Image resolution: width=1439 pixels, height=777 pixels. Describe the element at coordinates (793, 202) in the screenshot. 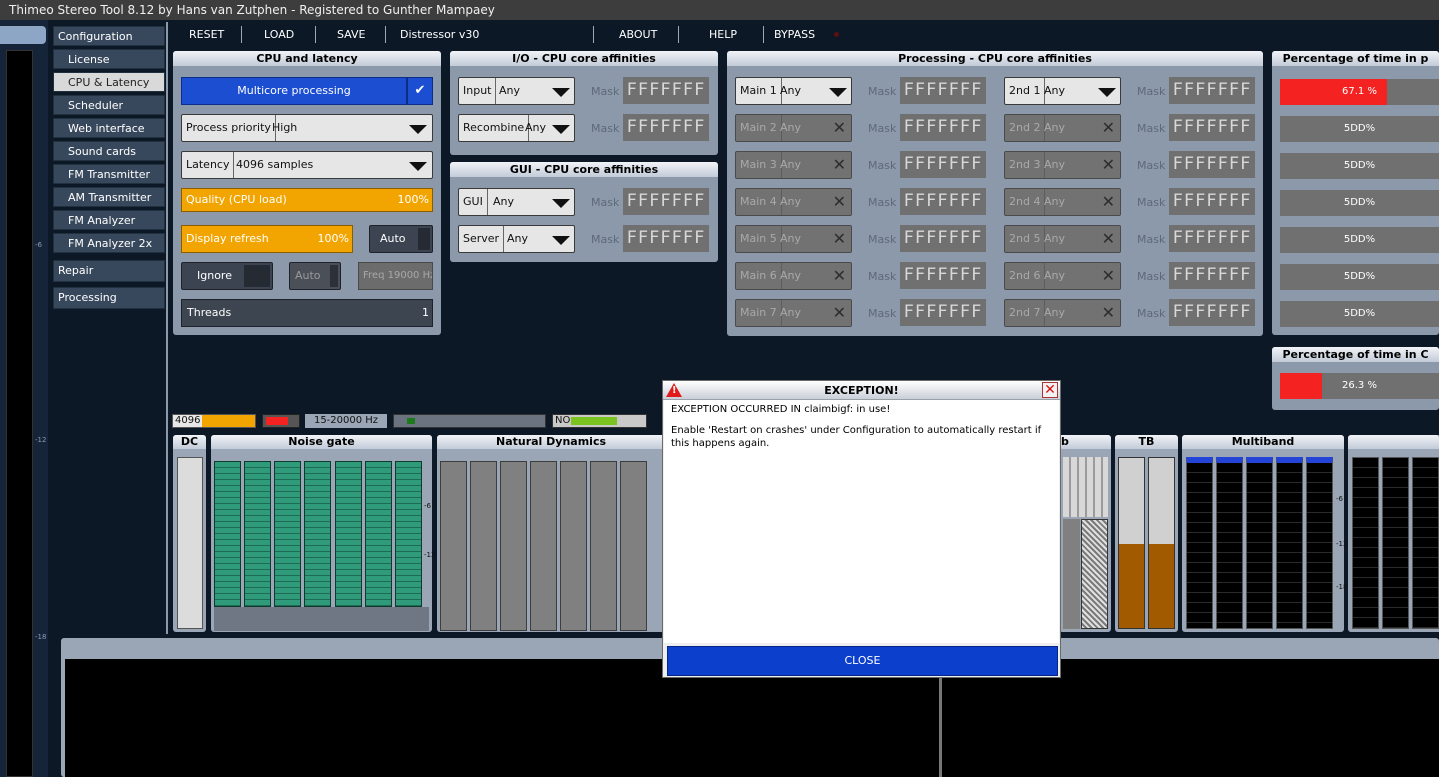

I see `main-4-affinity-dropdown: Main 4 Any ✕` at that location.